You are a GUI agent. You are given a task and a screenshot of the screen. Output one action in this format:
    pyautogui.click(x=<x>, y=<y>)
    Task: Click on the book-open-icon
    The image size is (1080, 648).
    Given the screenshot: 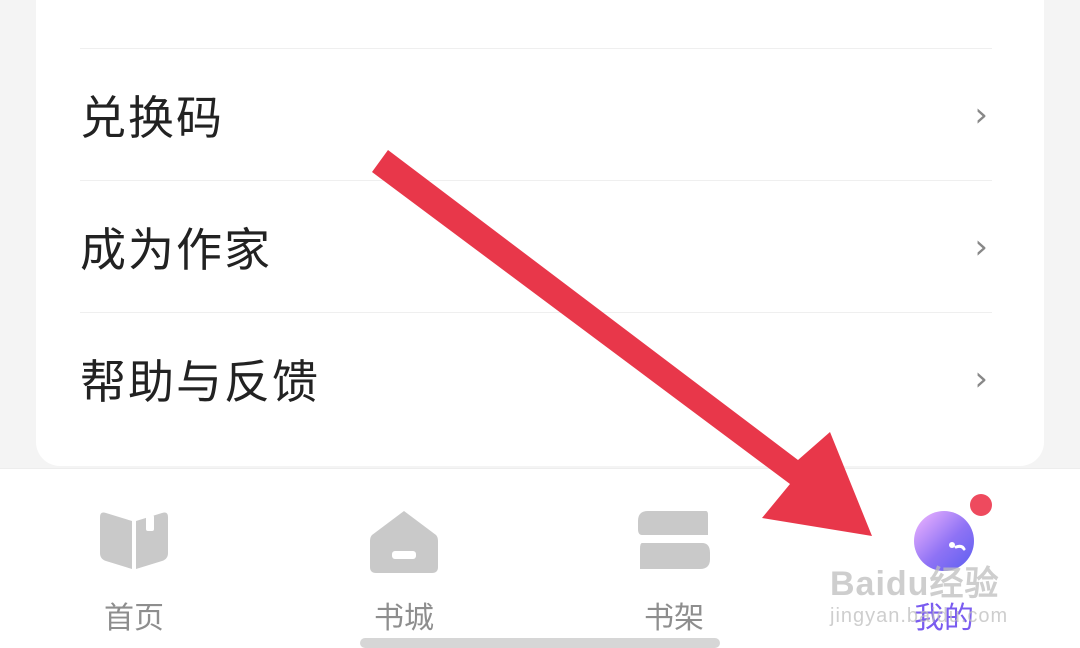 What is the action you would take?
    pyautogui.click(x=134, y=541)
    